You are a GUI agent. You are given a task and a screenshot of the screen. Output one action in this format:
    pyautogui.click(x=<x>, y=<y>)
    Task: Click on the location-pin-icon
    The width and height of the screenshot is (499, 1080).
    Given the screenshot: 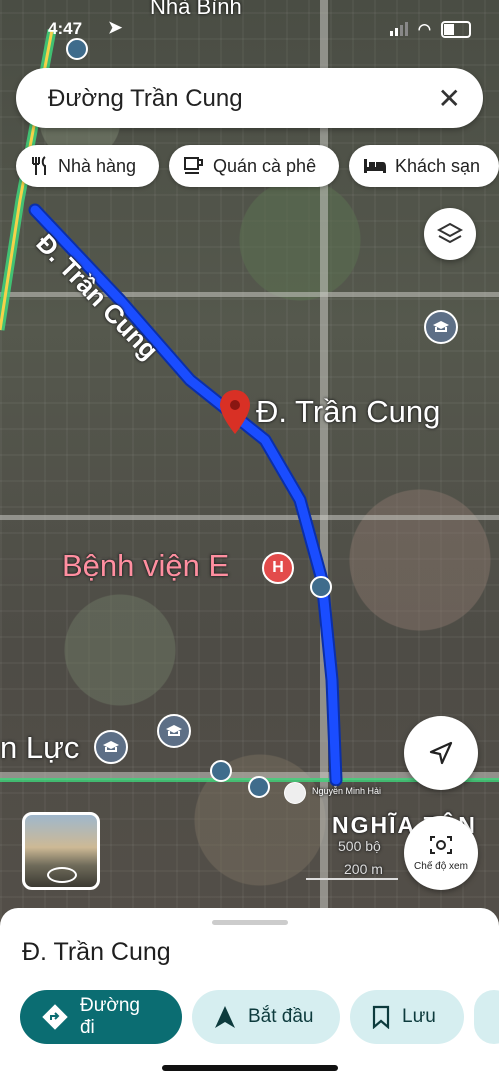 What is the action you would take?
    pyautogui.click(x=235, y=412)
    